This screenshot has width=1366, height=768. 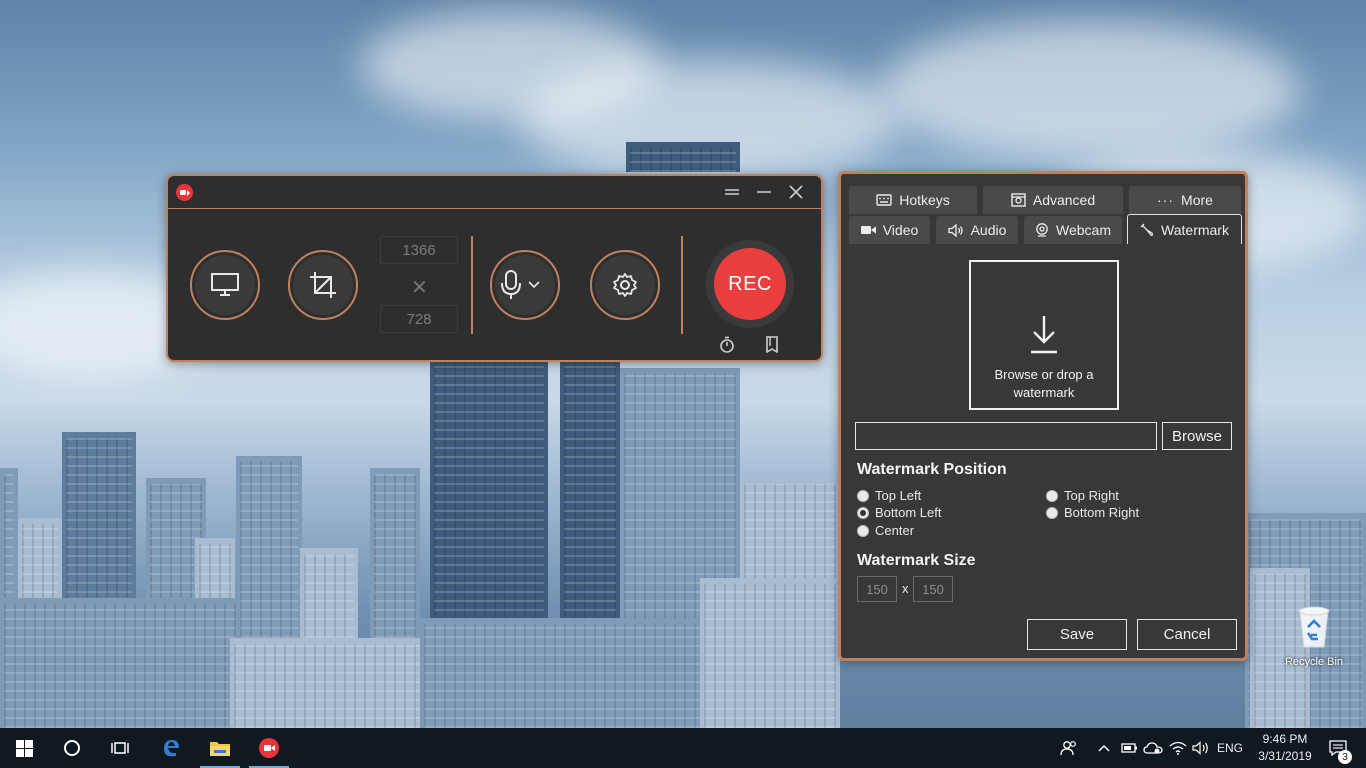 I want to click on app-logo-icon, so click(x=184, y=192).